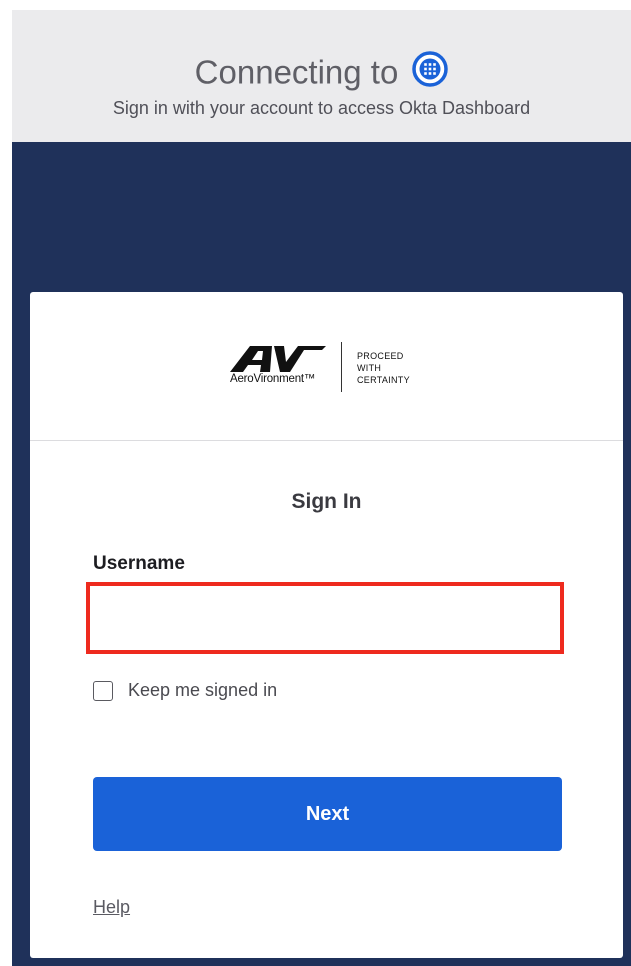 This screenshot has height=966, width=631. I want to click on help-link: Help, so click(111, 907).